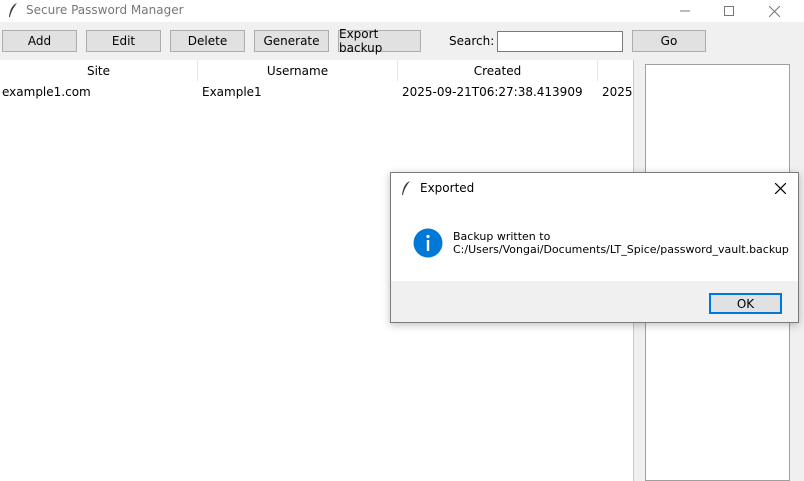 Image resolution: width=804 pixels, height=481 pixels. Describe the element at coordinates (498, 70) in the screenshot. I see `column-header-created: Created` at that location.